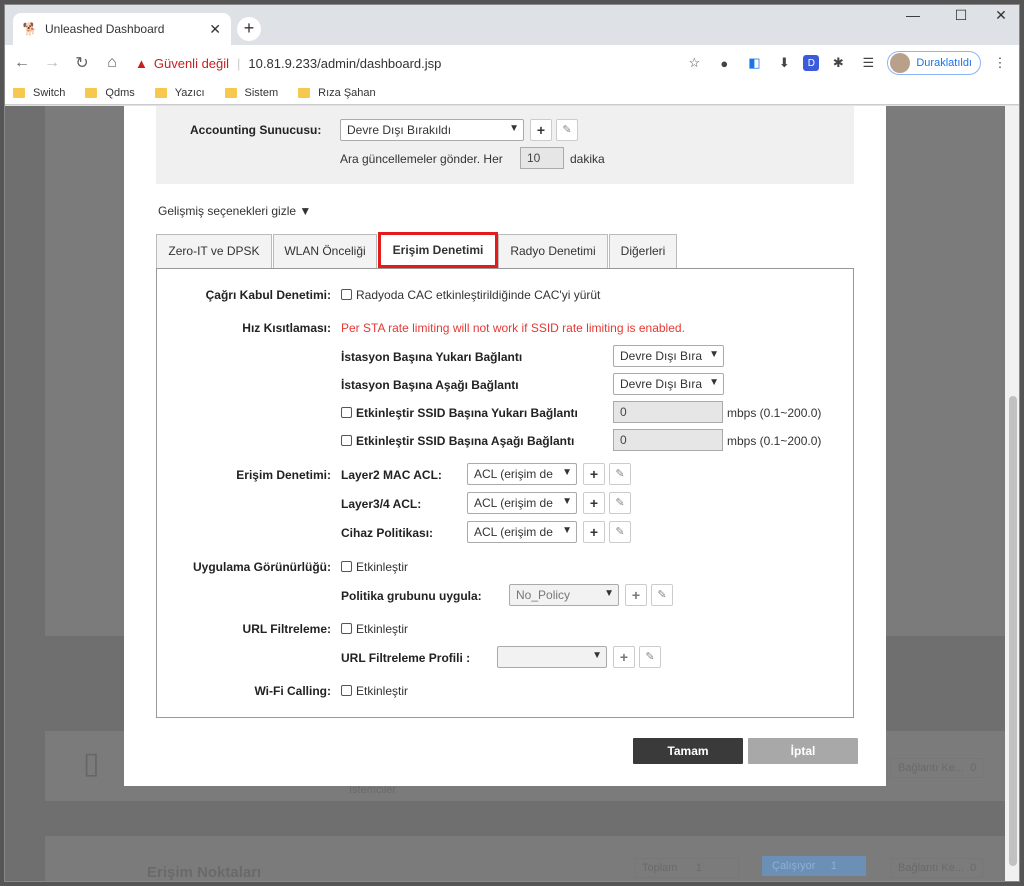  What do you see at coordinates (694, 63) in the screenshot?
I see `star-icon: ☆` at bounding box center [694, 63].